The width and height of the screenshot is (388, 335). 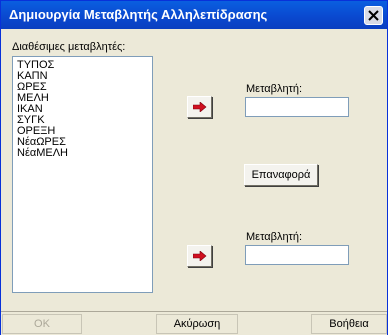 I want to click on available-variables-label: Διαθέσιμες μεταβλητές:, so click(x=69, y=47).